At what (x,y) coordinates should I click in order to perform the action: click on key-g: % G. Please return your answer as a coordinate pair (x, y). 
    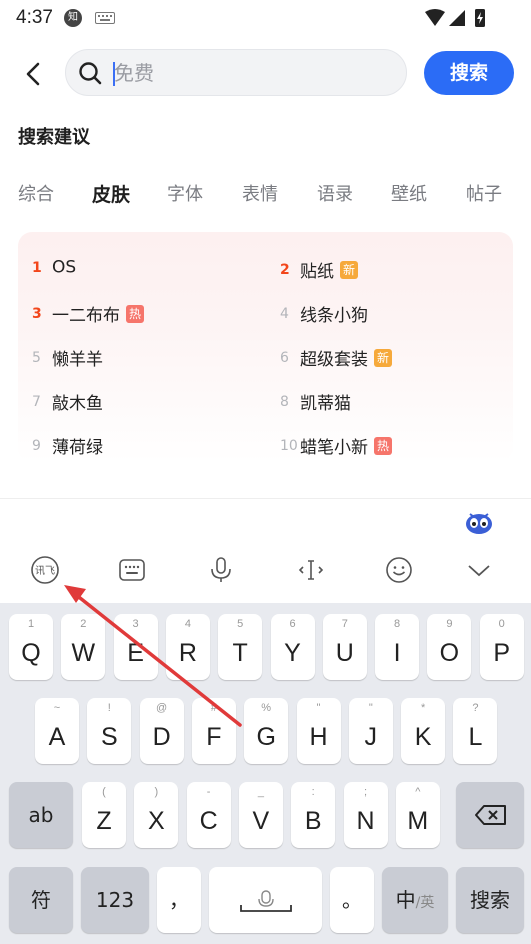
    Looking at the image, I should click on (266, 731).